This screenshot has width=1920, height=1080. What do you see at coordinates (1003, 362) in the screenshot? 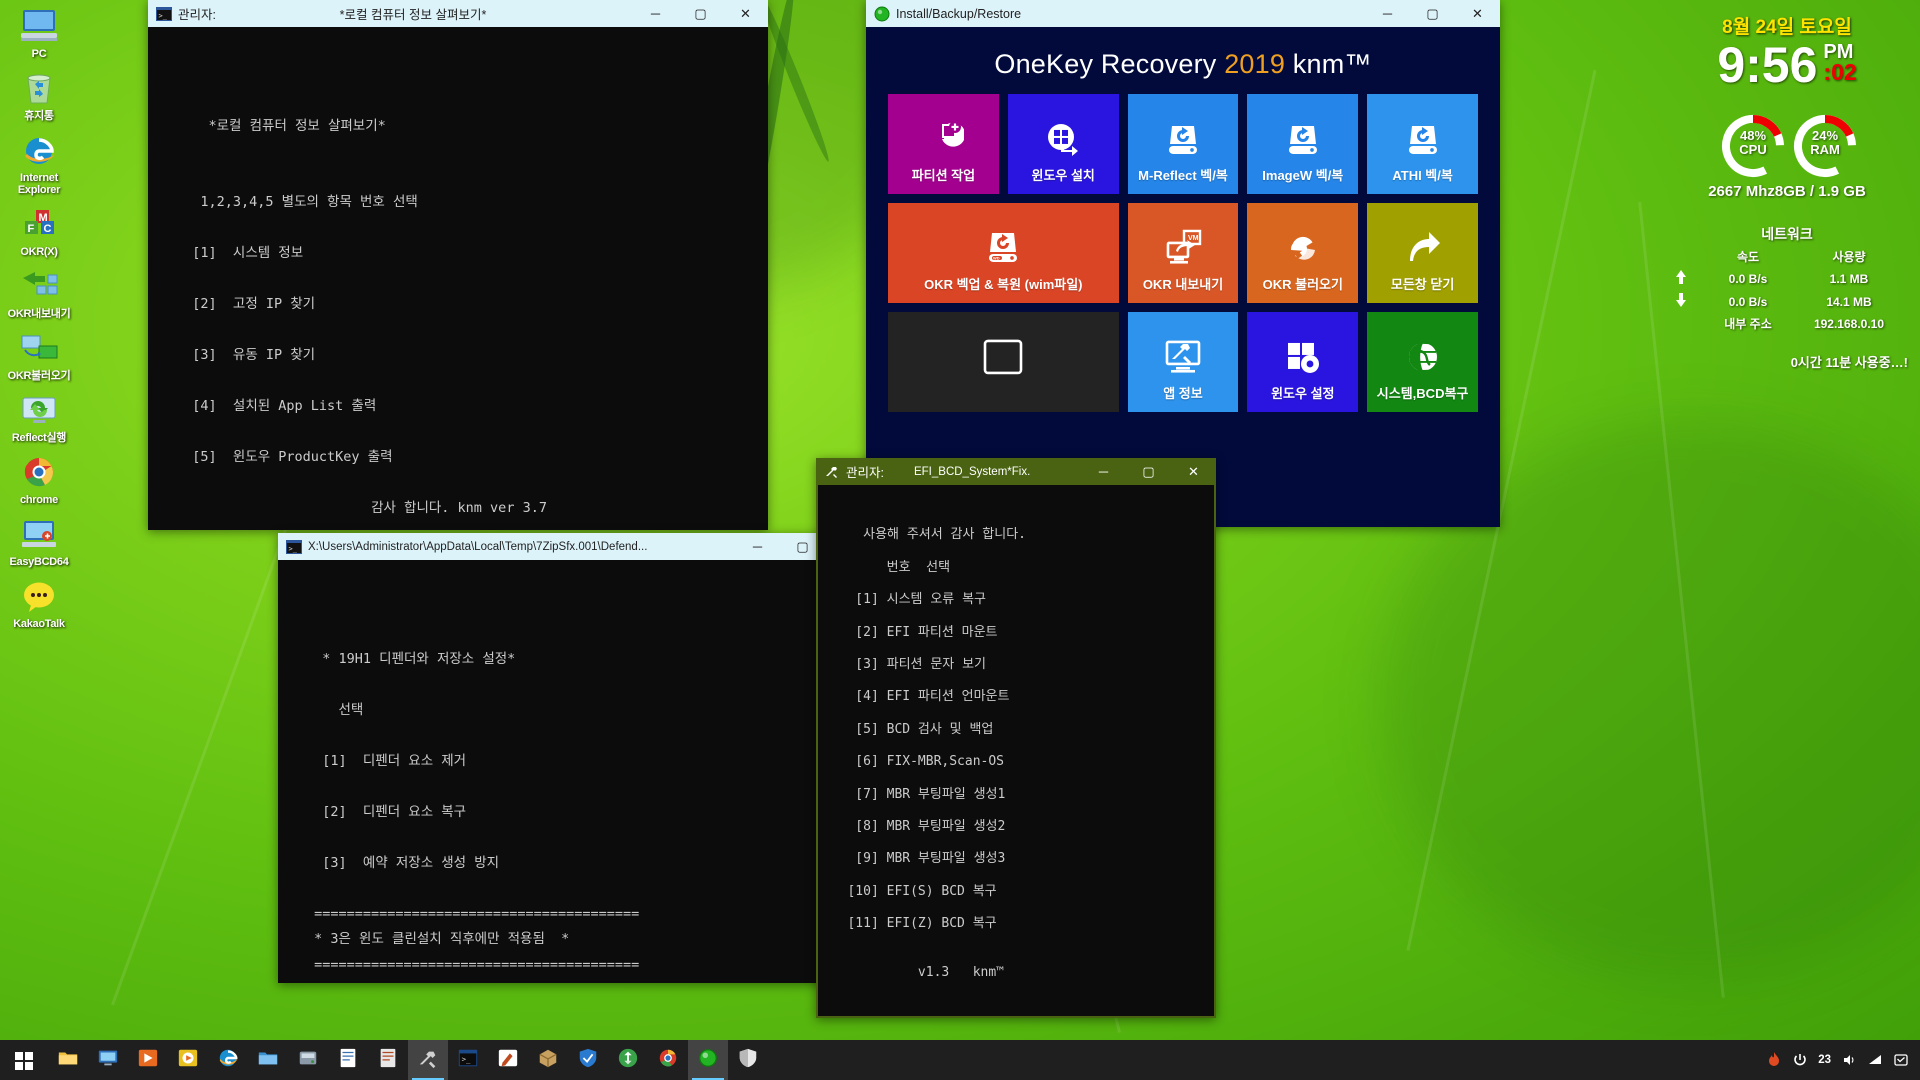
I see `okr-tile-blank` at bounding box center [1003, 362].